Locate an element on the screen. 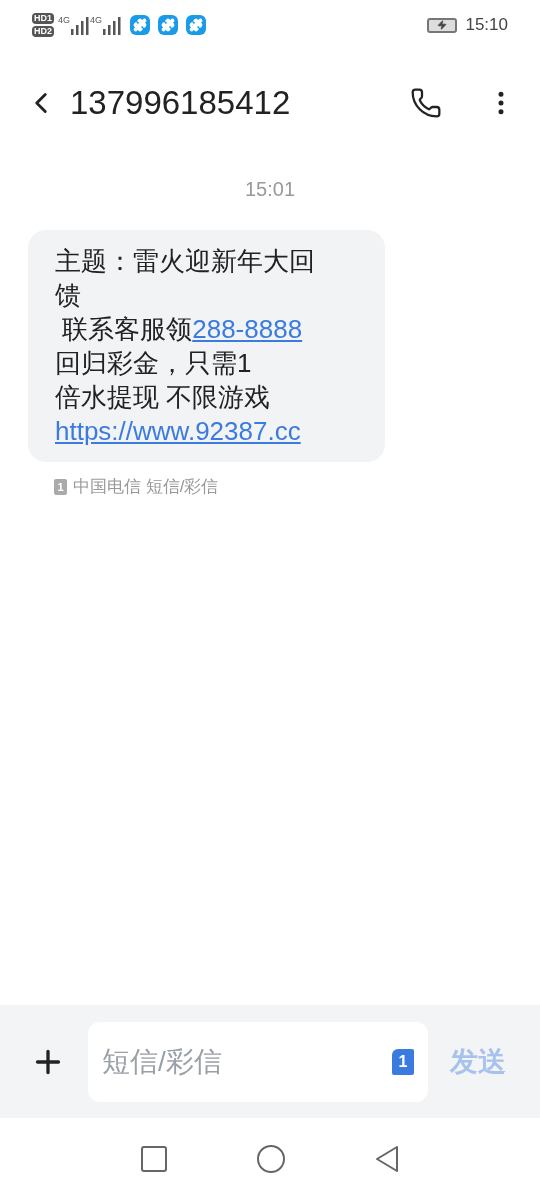 The height and width of the screenshot is (1200, 540). message-link: https://www.92387.cc is located at coordinates (178, 431).